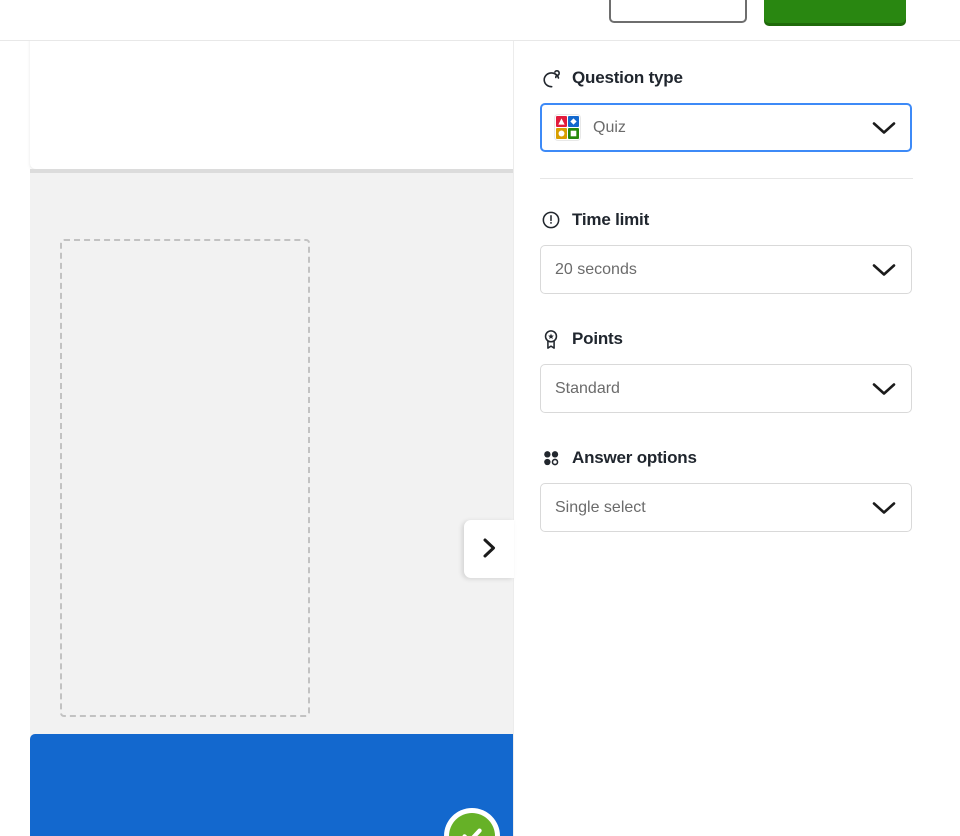  Describe the element at coordinates (596, 269) in the screenshot. I see `time-limit-select-value: 20 seconds` at that location.